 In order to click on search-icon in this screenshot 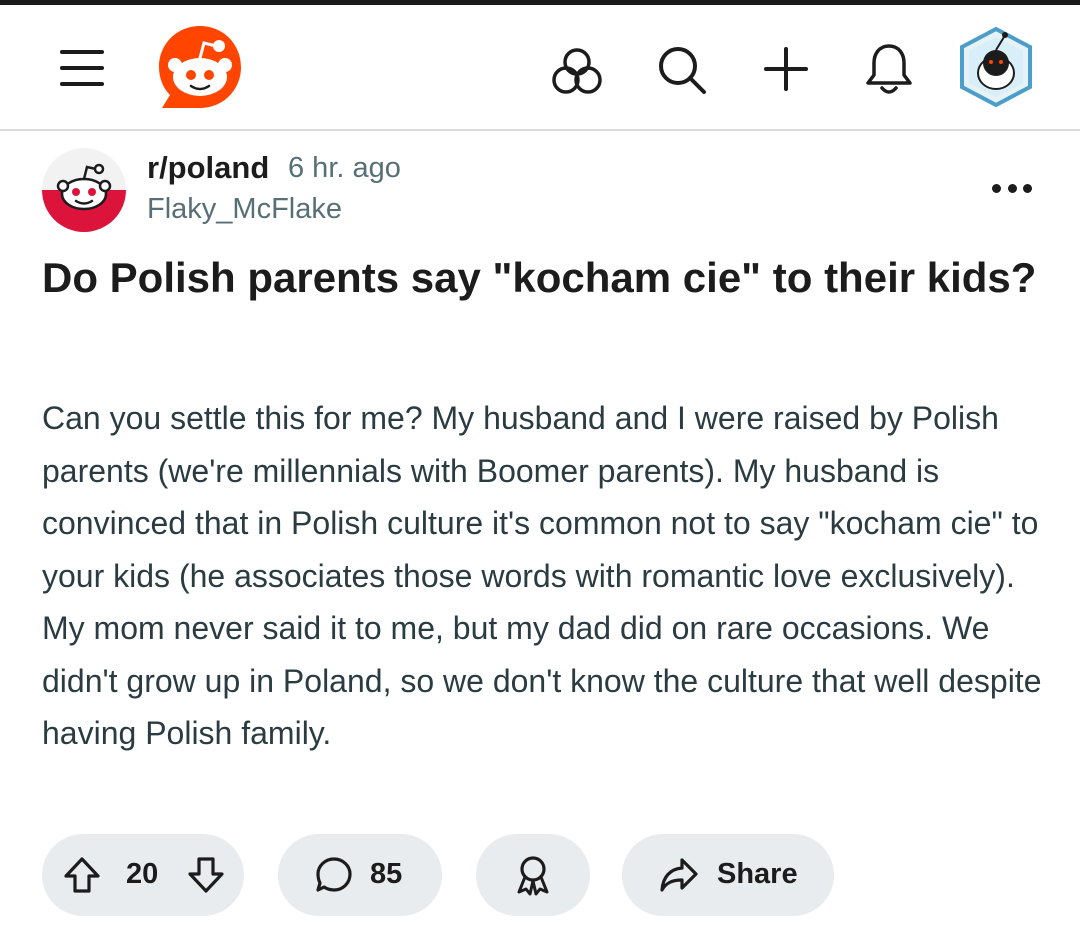, I will do `click(682, 70)`.